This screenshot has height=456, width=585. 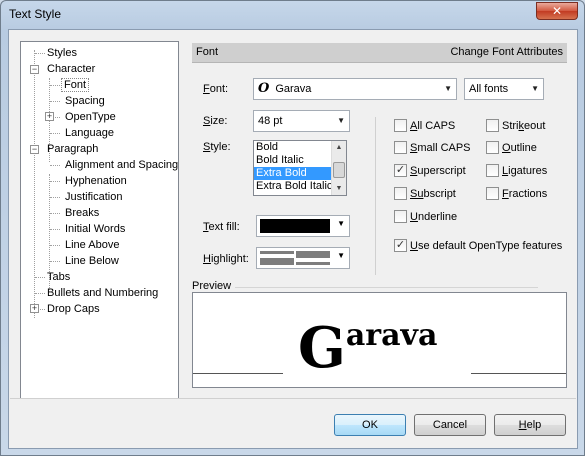 I want to click on preview-text: Garava, so click(x=368, y=348).